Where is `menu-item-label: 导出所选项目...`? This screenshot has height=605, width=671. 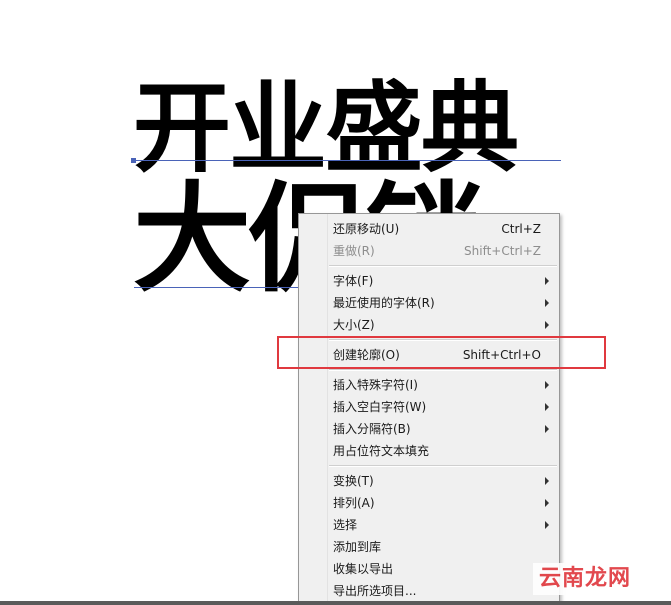
menu-item-label: 导出所选项目... is located at coordinates (375, 591).